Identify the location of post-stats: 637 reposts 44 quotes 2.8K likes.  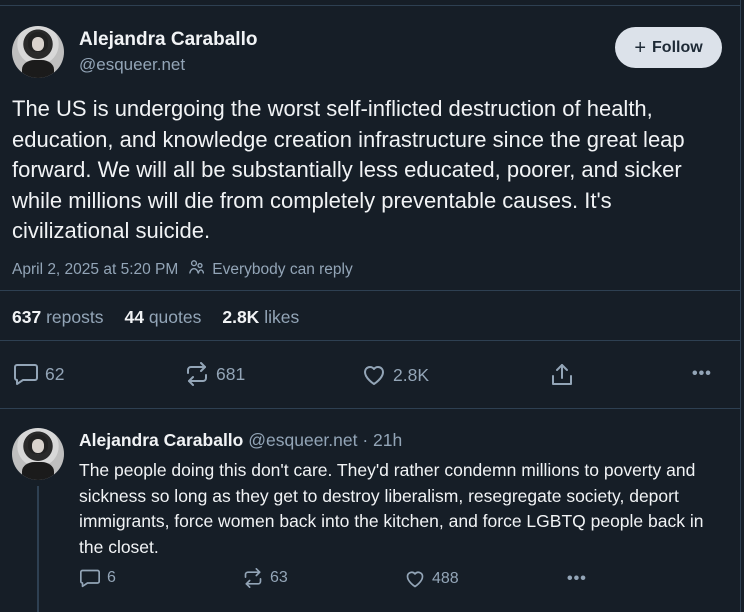
(155, 317).